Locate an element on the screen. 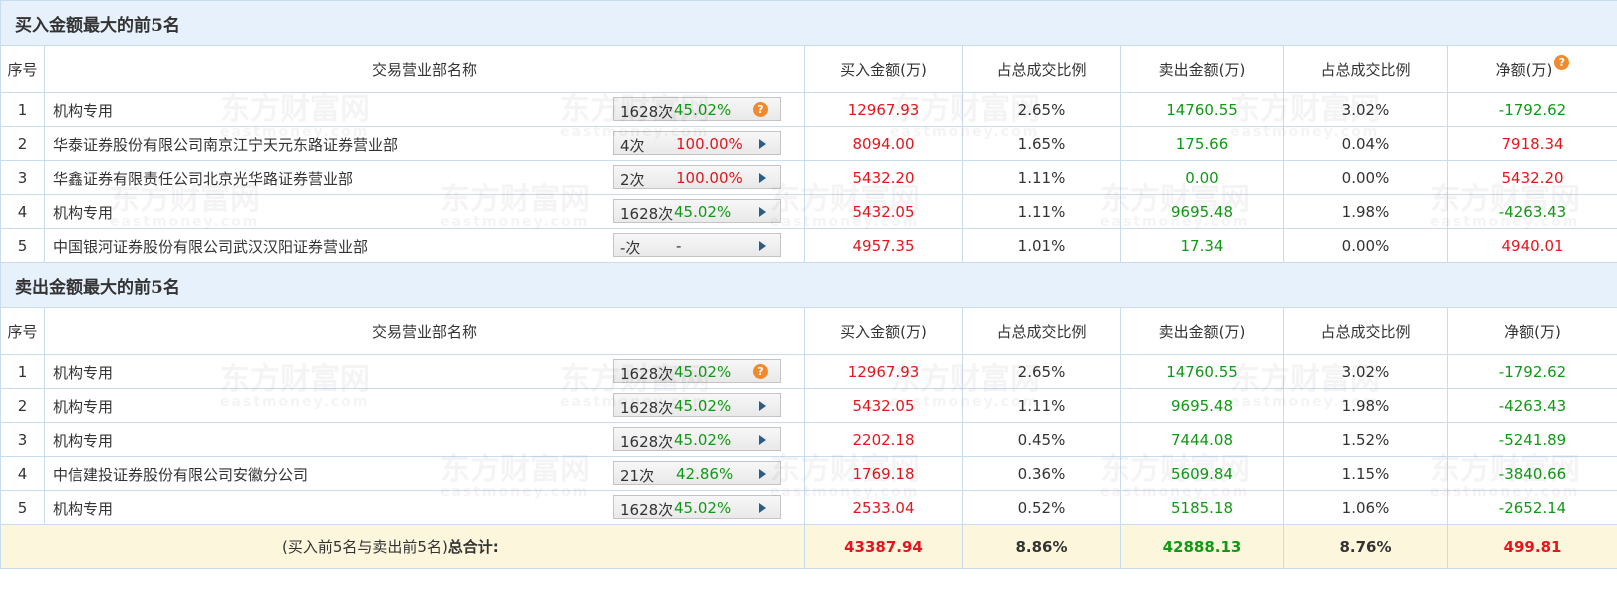 The image size is (1617, 591). appearance-count: 21次 is located at coordinates (637, 476).